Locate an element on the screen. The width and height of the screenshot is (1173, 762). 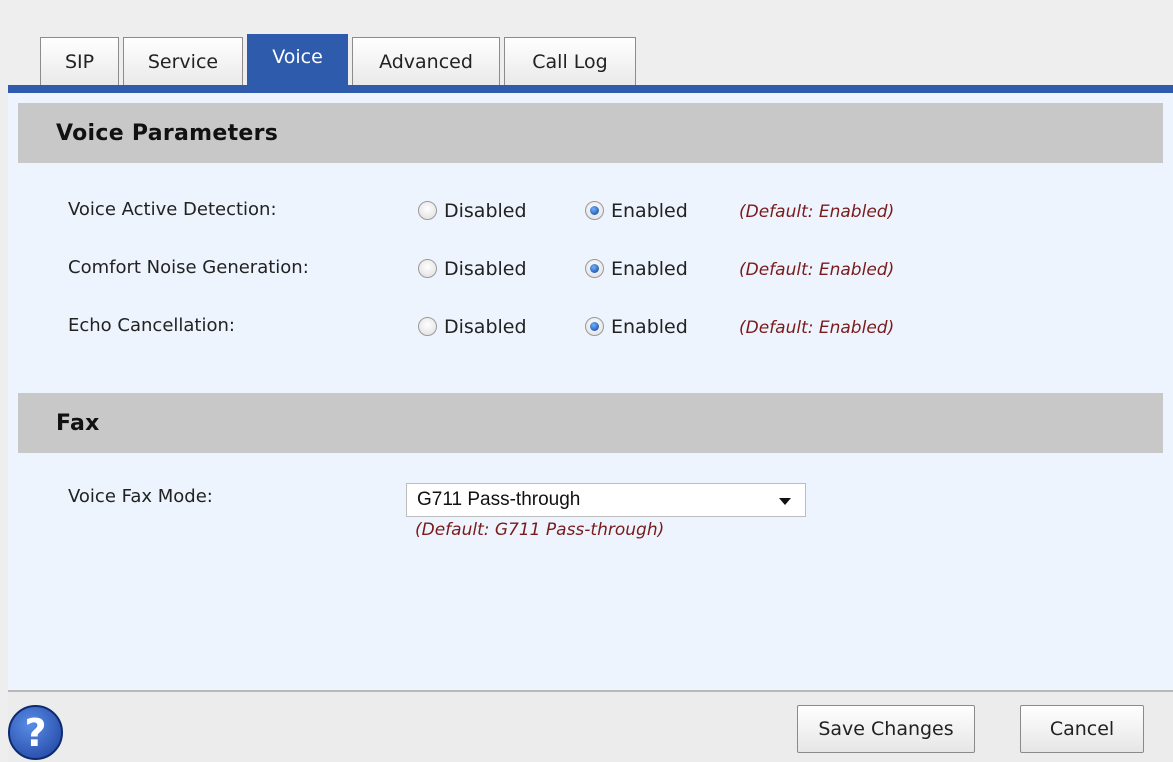
vad-enabled-label: Enabled is located at coordinates (649, 211).